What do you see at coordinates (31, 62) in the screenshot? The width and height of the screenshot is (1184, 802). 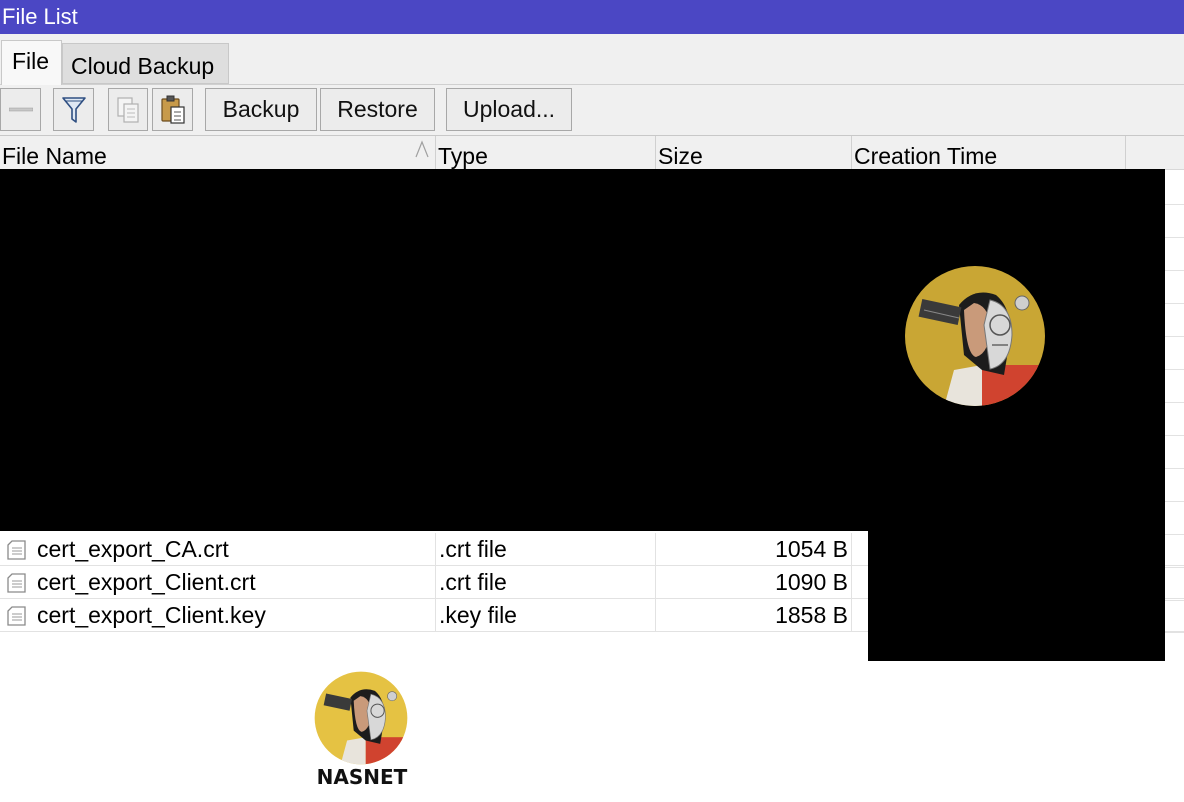 I see `tab-file: File` at bounding box center [31, 62].